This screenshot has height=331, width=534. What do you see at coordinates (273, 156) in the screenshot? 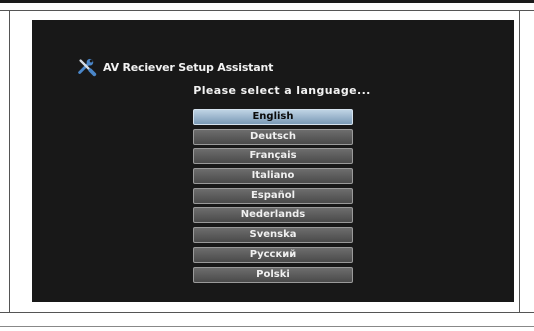
I see `language-option-francais: Français` at bounding box center [273, 156].